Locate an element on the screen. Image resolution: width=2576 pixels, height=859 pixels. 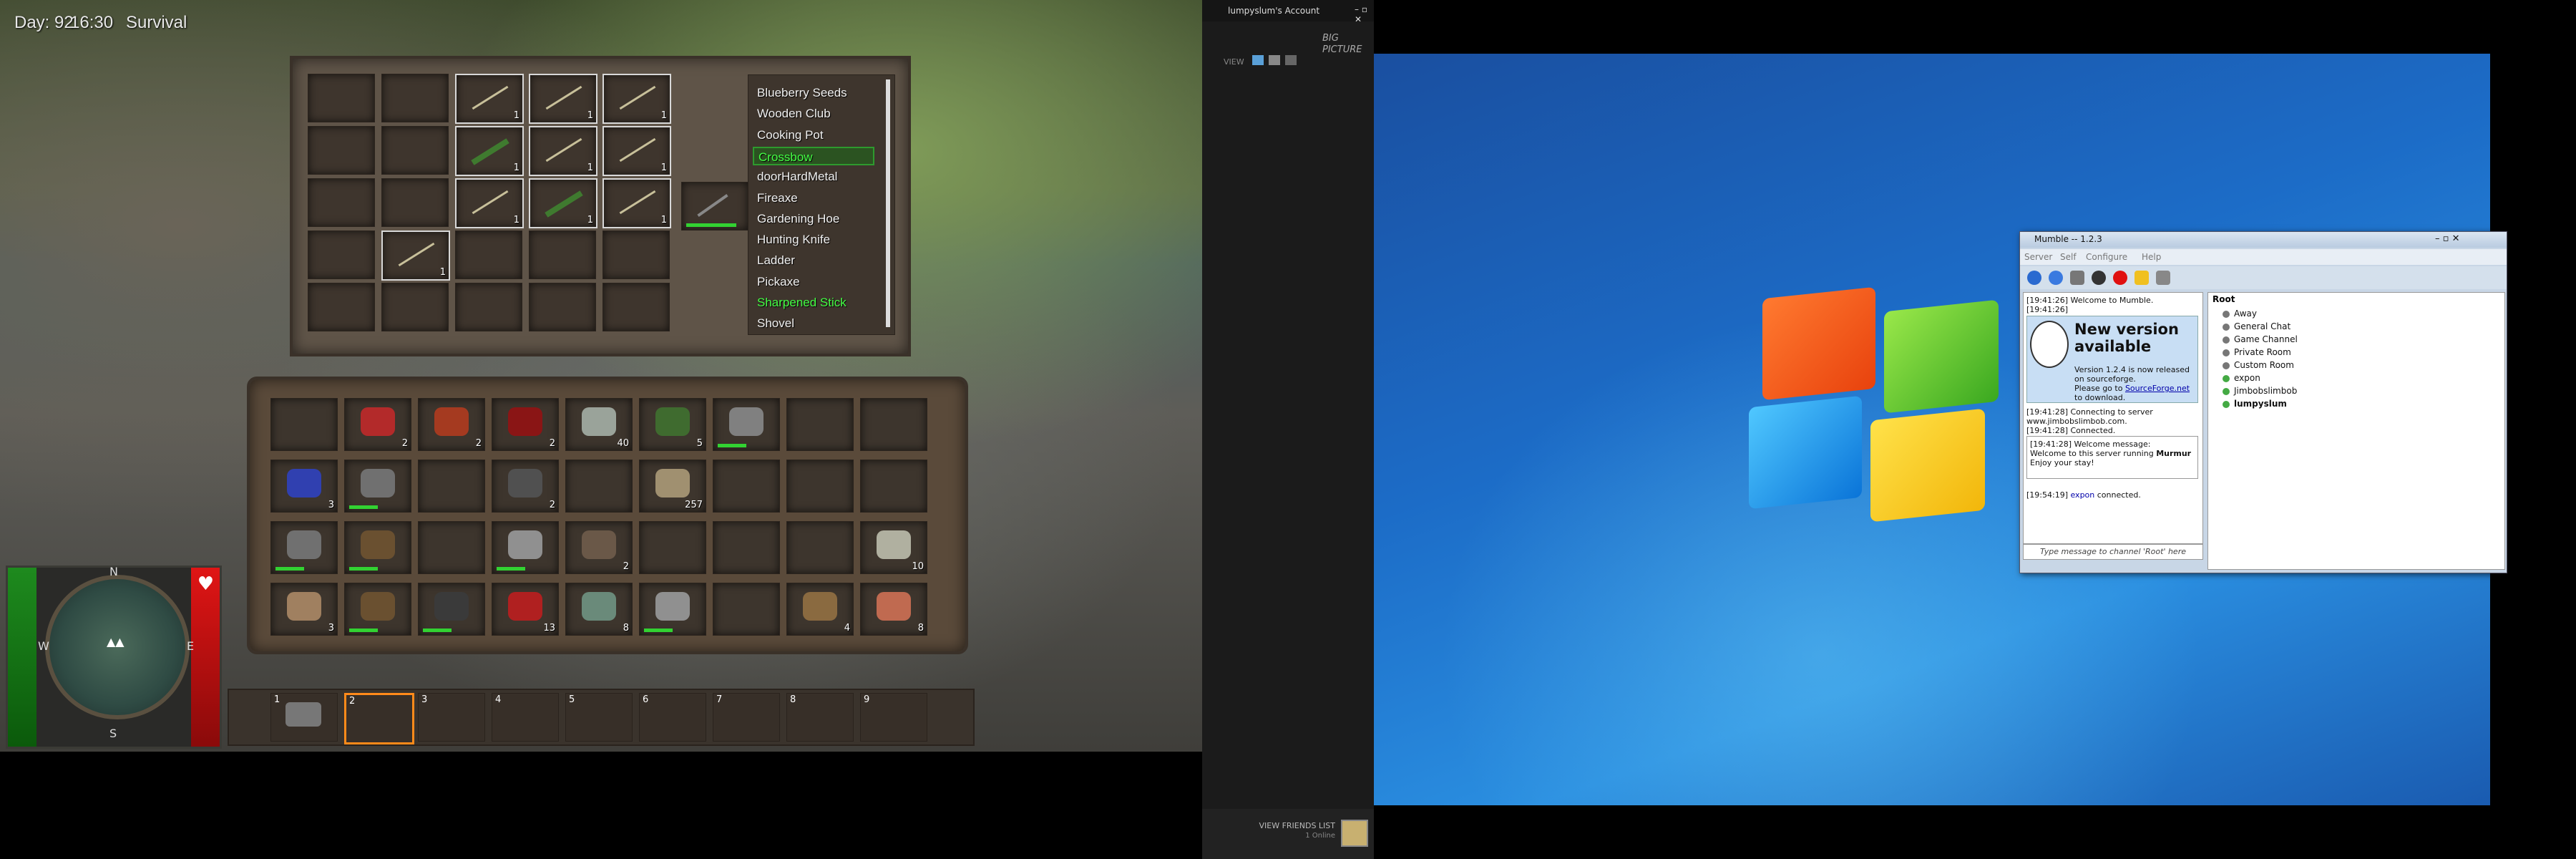
recipe-item: Gardening Hoe is located at coordinates (813, 219).